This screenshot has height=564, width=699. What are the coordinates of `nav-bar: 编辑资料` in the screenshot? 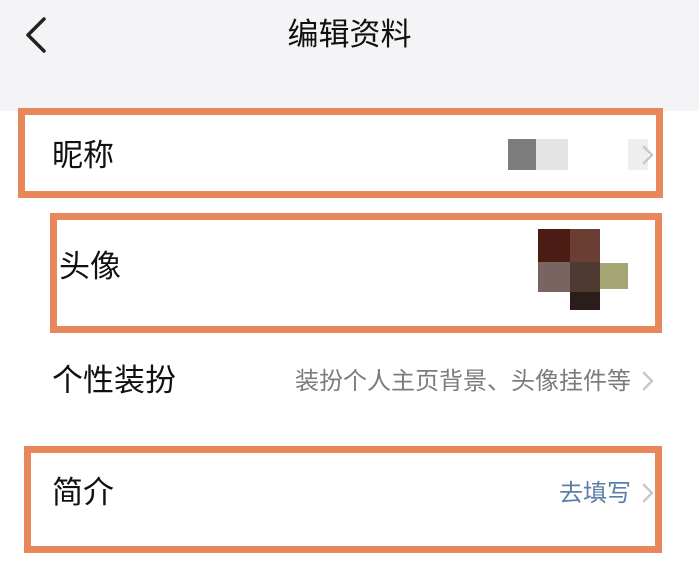 It's located at (349, 35).